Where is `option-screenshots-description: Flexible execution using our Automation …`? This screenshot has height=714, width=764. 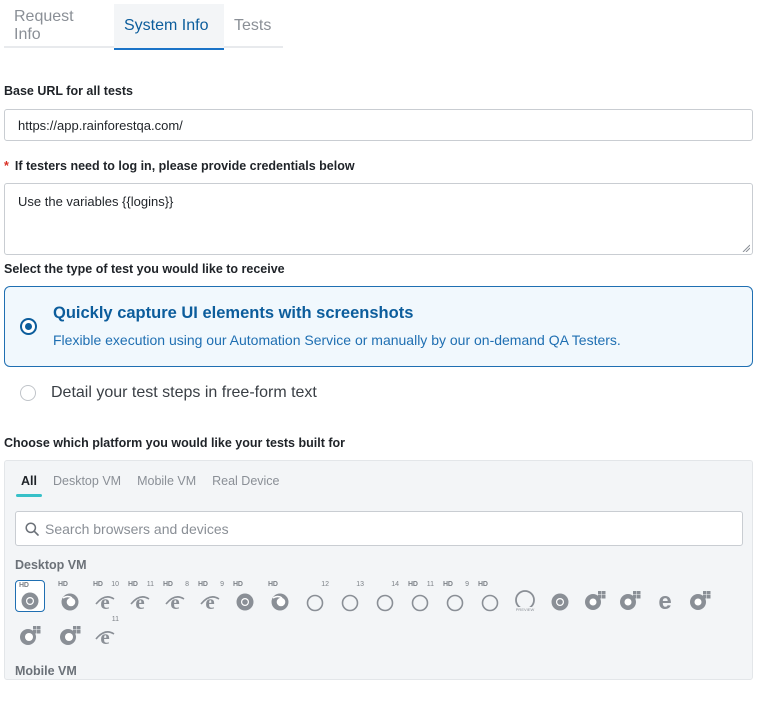 option-screenshots-description: Flexible execution using our Automation … is located at coordinates (337, 340).